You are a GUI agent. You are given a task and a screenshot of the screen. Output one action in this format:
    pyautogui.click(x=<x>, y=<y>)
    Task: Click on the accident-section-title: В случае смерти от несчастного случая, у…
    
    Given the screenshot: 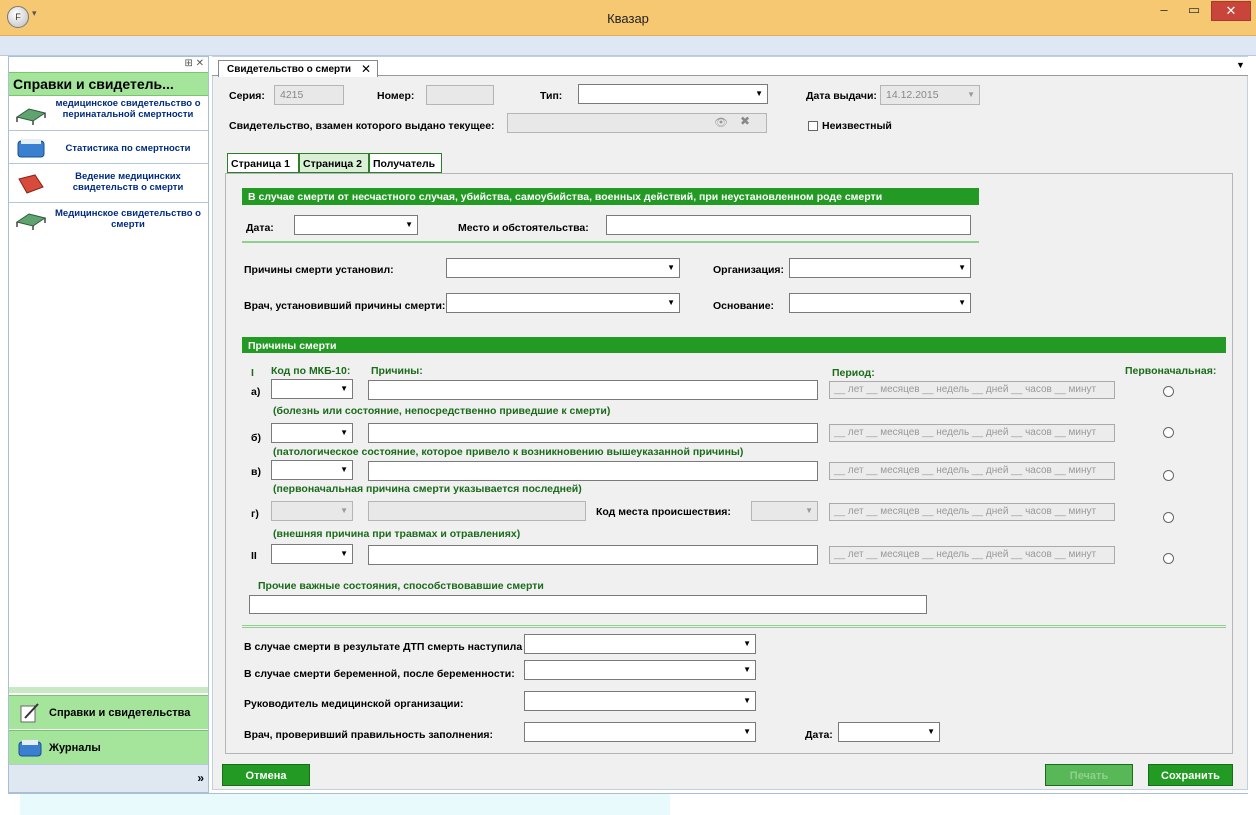 What is the action you would take?
    pyautogui.click(x=610, y=196)
    